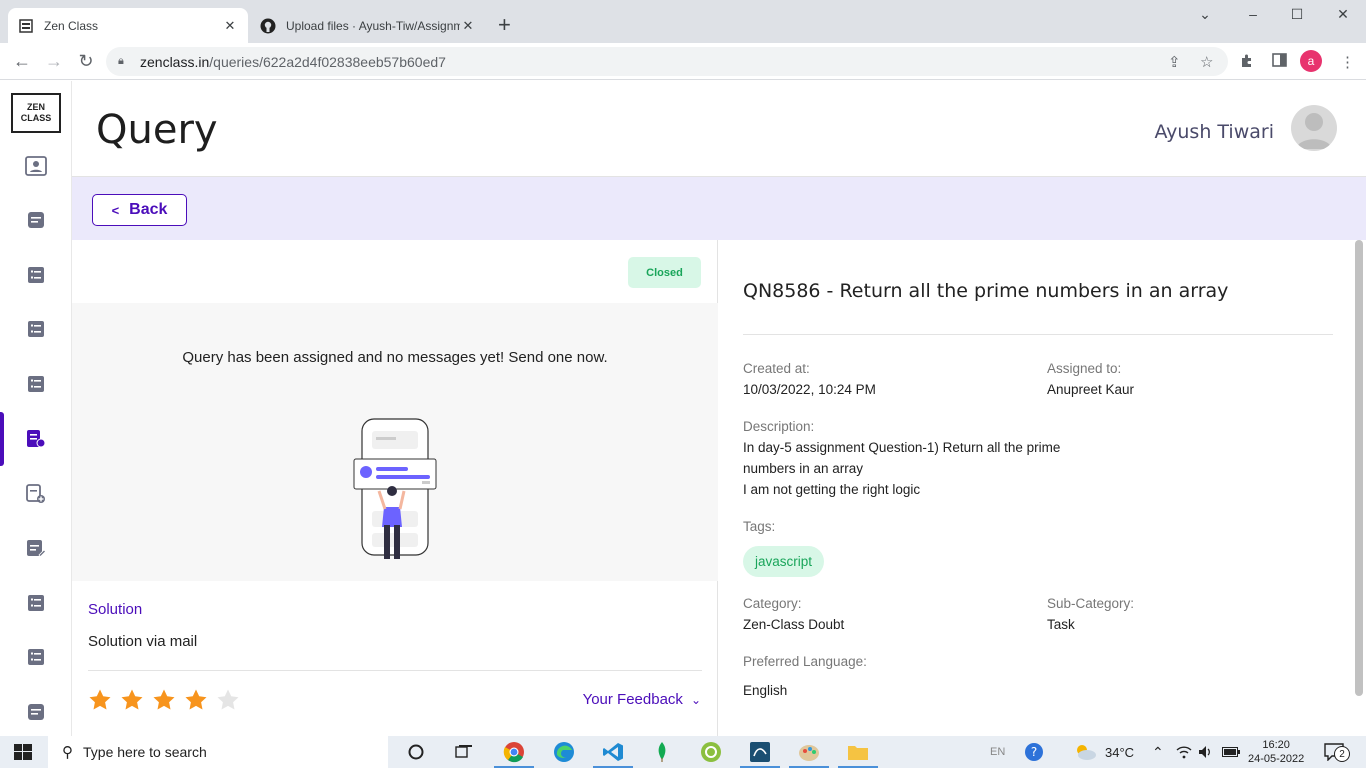  What do you see at coordinates (115, 210) in the screenshot?
I see `chevron-left-icon: <` at bounding box center [115, 210].